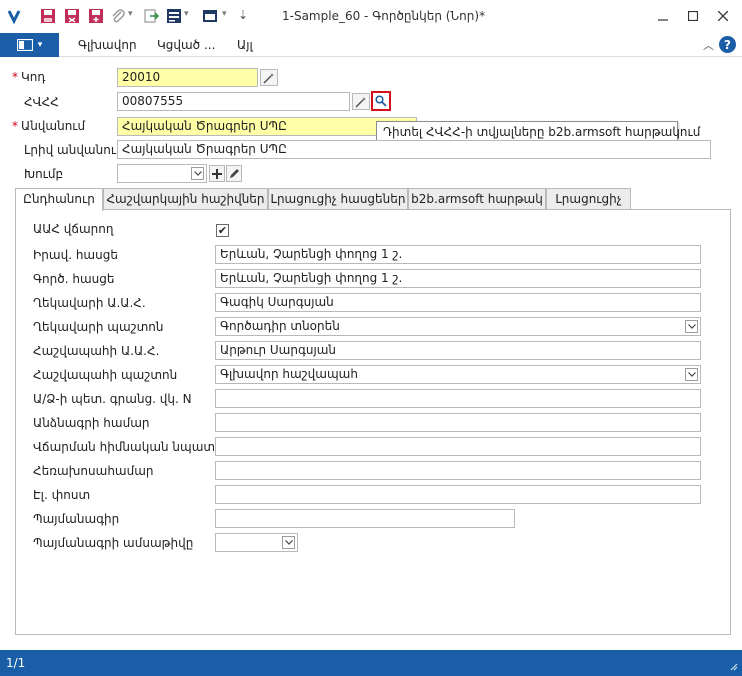 The image size is (742, 676). What do you see at coordinates (723, 16) in the screenshot?
I see `close-button` at bounding box center [723, 16].